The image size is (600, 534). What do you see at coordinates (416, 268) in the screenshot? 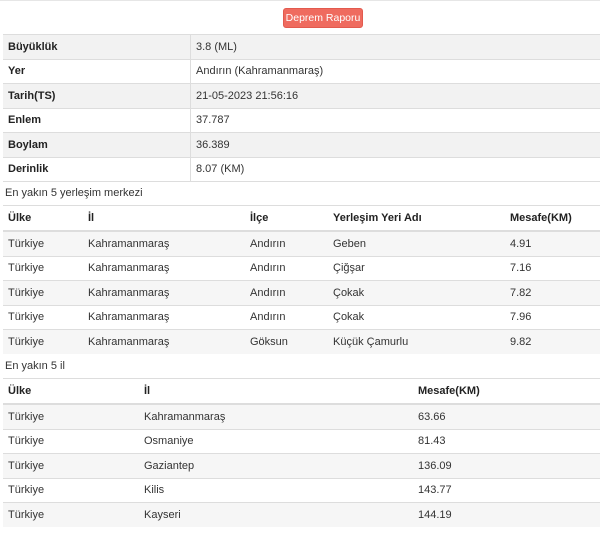
I see `cell-settlement: Çiğşar` at bounding box center [416, 268].